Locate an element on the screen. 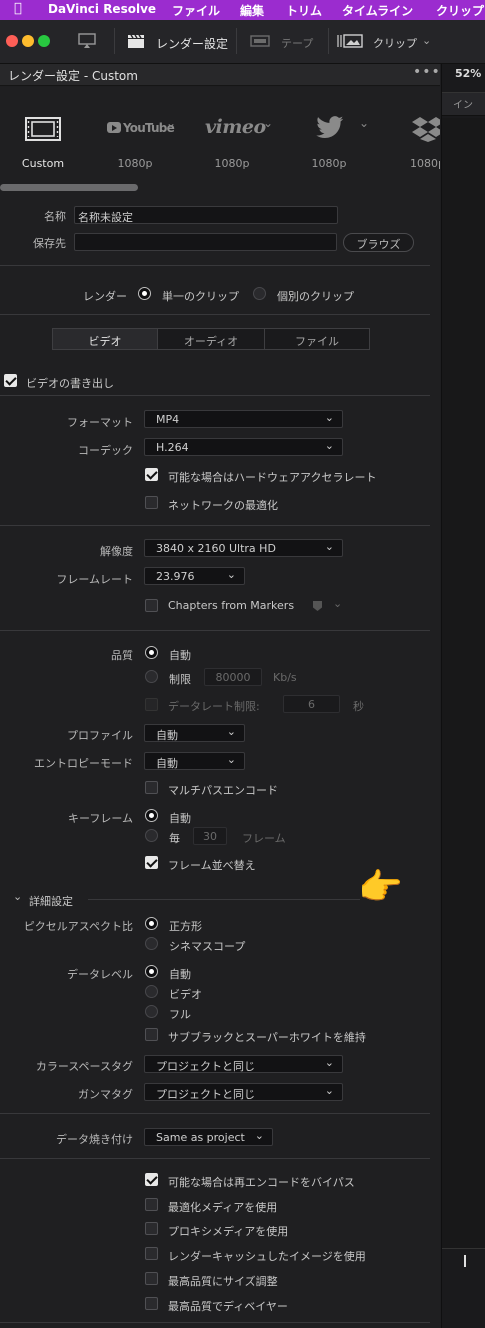 The height and width of the screenshot is (1328, 485). keyframe-interval-input: 30 is located at coordinates (210, 836).